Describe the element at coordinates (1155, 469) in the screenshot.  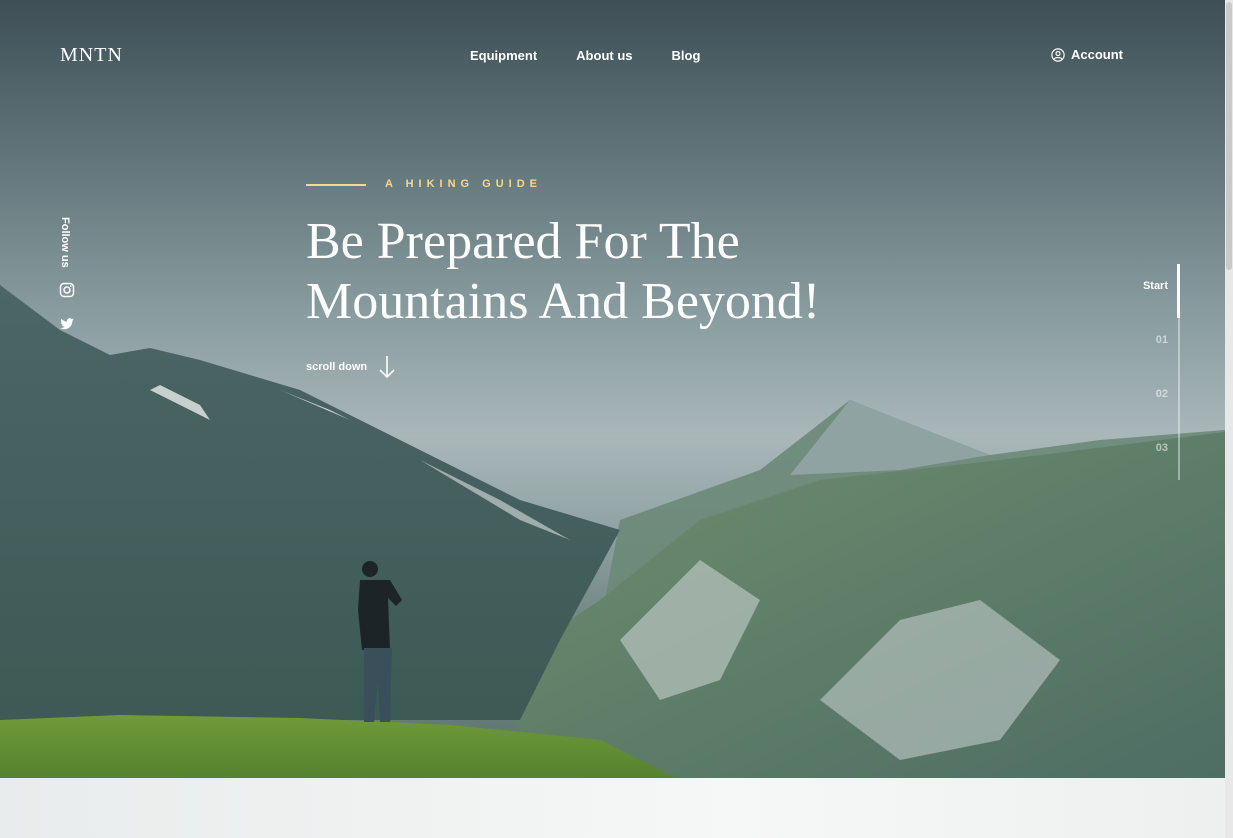
I see `step-03: 03` at that location.